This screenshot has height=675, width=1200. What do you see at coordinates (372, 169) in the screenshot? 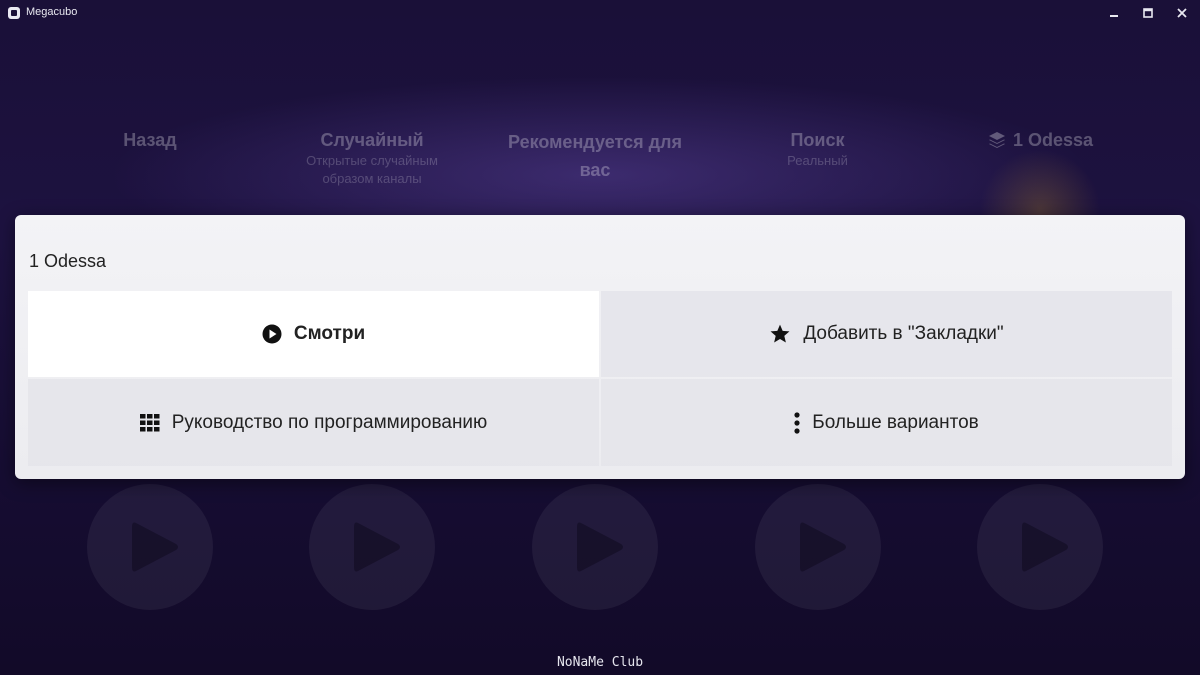
I see `nav-random-subtitle: Открытые случайным образом каналы` at bounding box center [372, 169].